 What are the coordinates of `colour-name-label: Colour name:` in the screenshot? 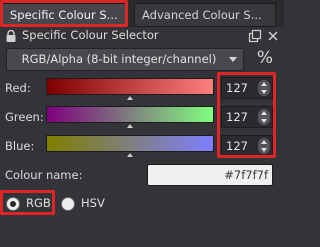 It's located at (44, 175).